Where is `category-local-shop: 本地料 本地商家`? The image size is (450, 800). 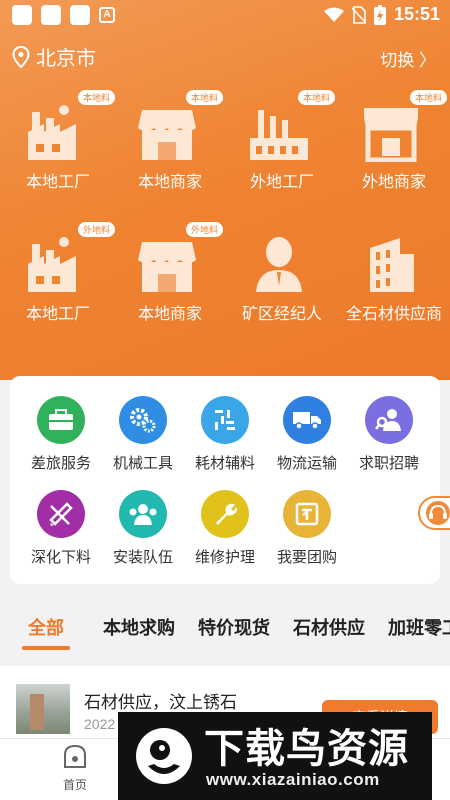 category-local-shop: 本地料 本地商家 is located at coordinates (170, 145).